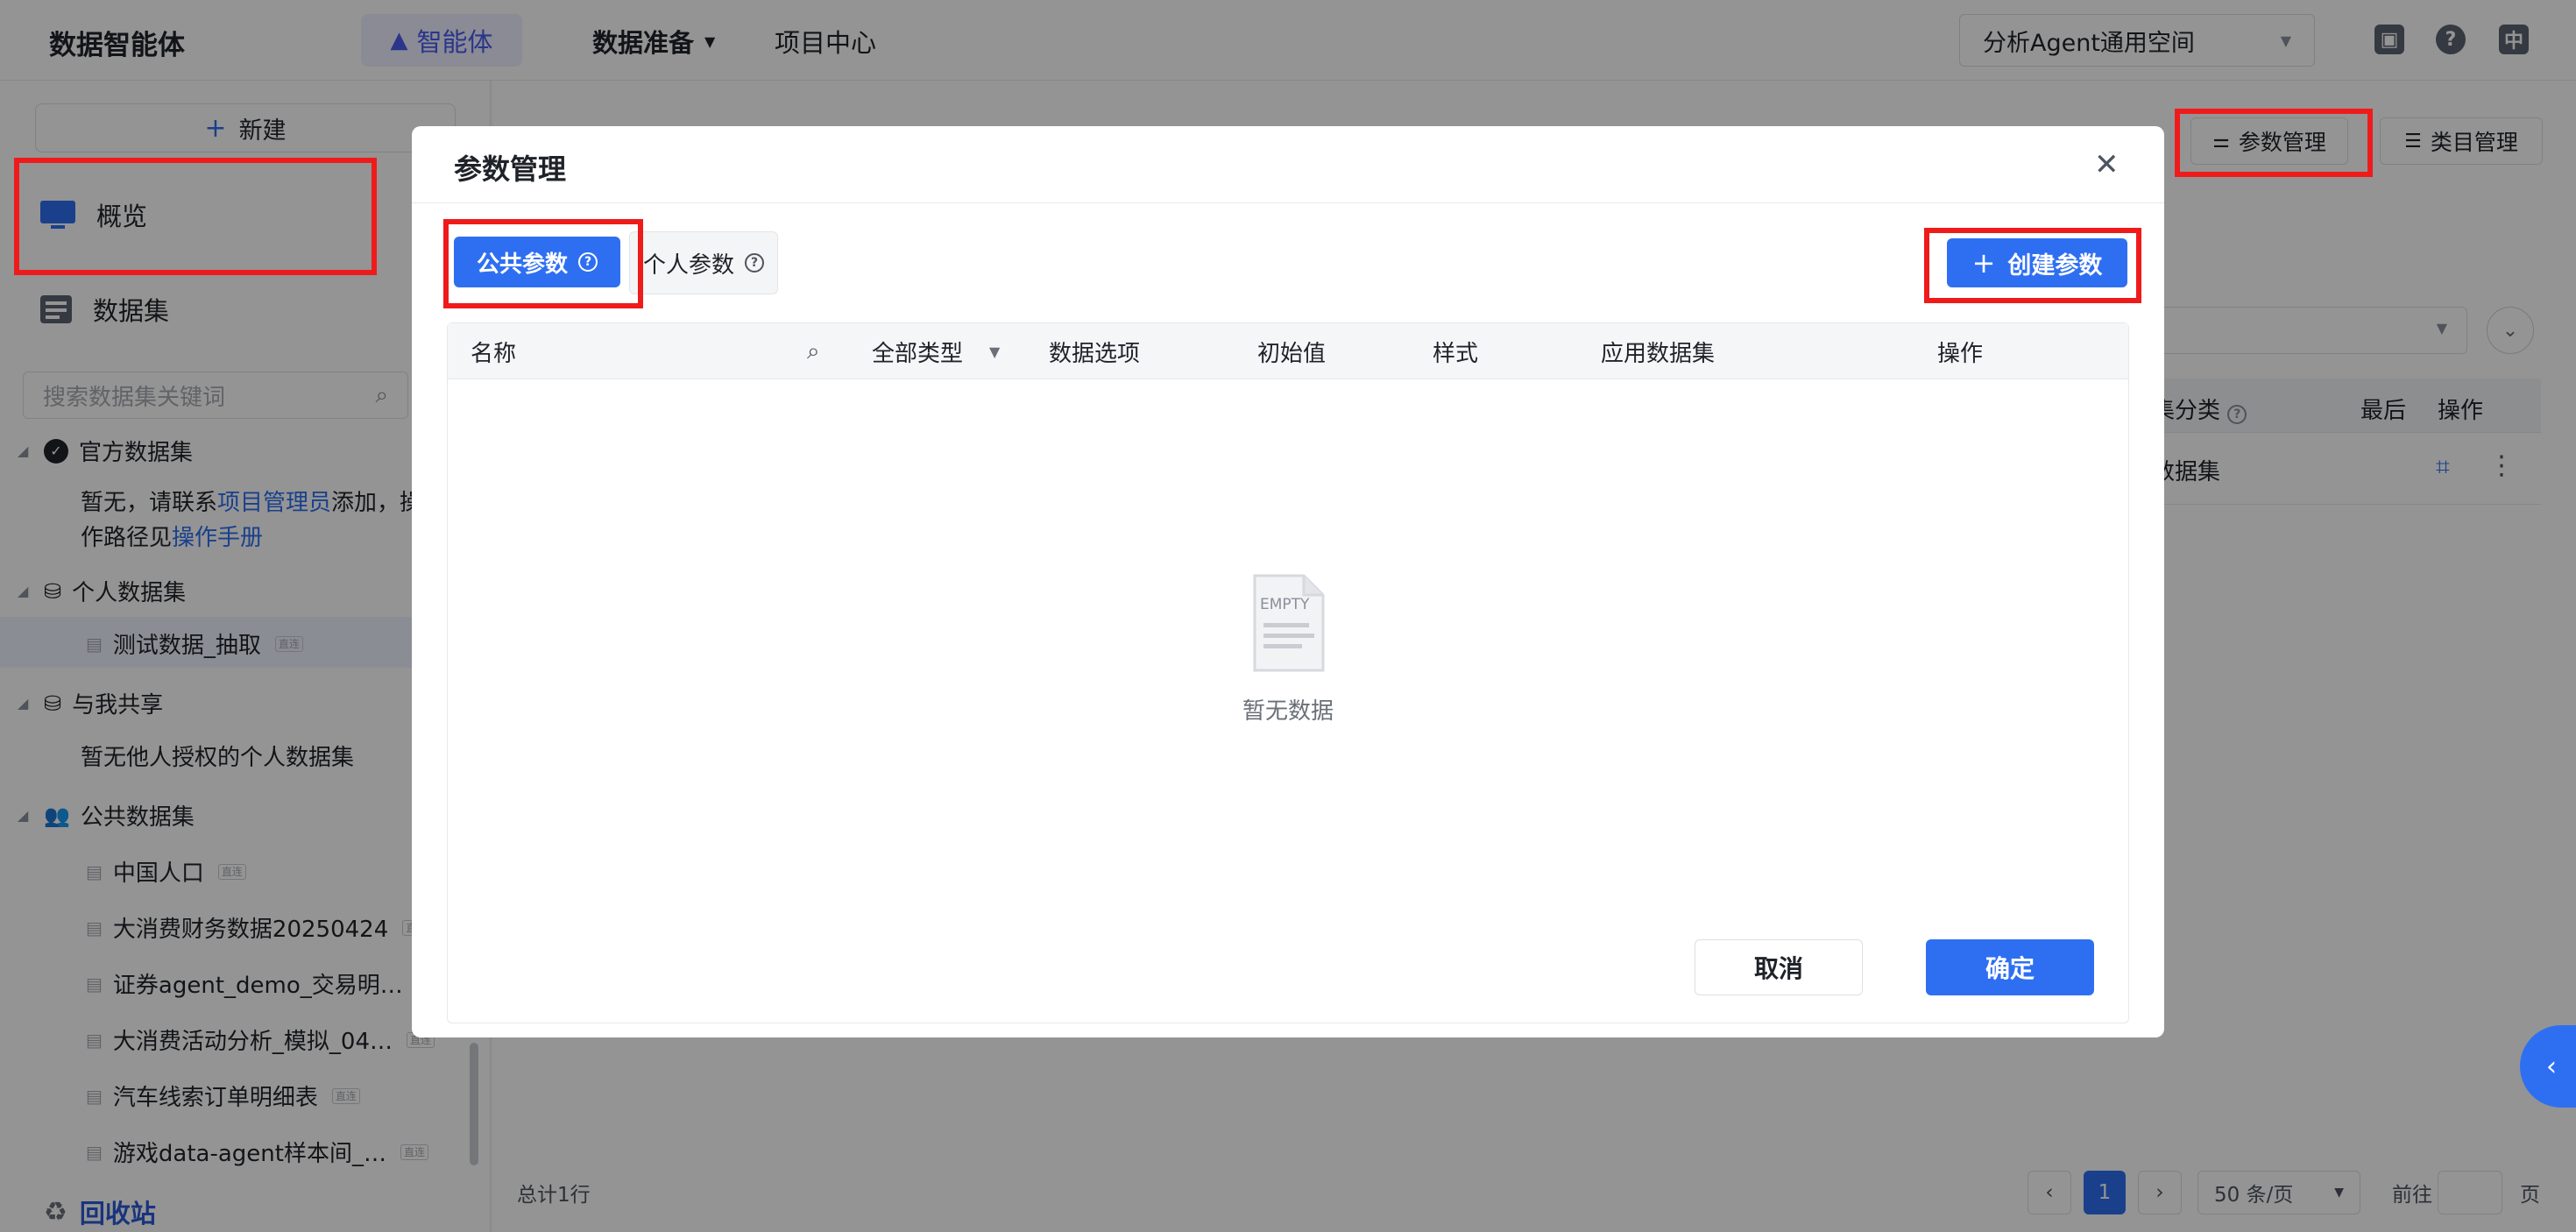 This screenshot has height=1232, width=2576. I want to click on column-header-style: 样式, so click(1456, 353).